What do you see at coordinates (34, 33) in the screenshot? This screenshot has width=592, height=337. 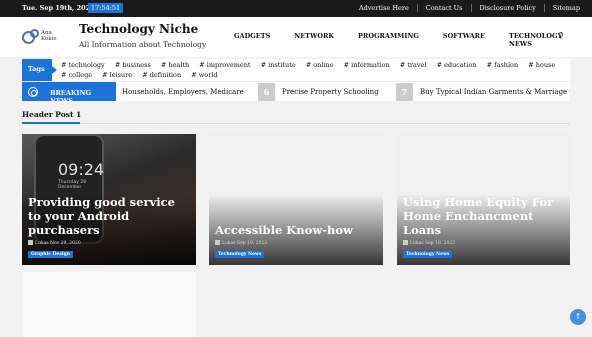 I see `small-gear-icon` at bounding box center [34, 33].